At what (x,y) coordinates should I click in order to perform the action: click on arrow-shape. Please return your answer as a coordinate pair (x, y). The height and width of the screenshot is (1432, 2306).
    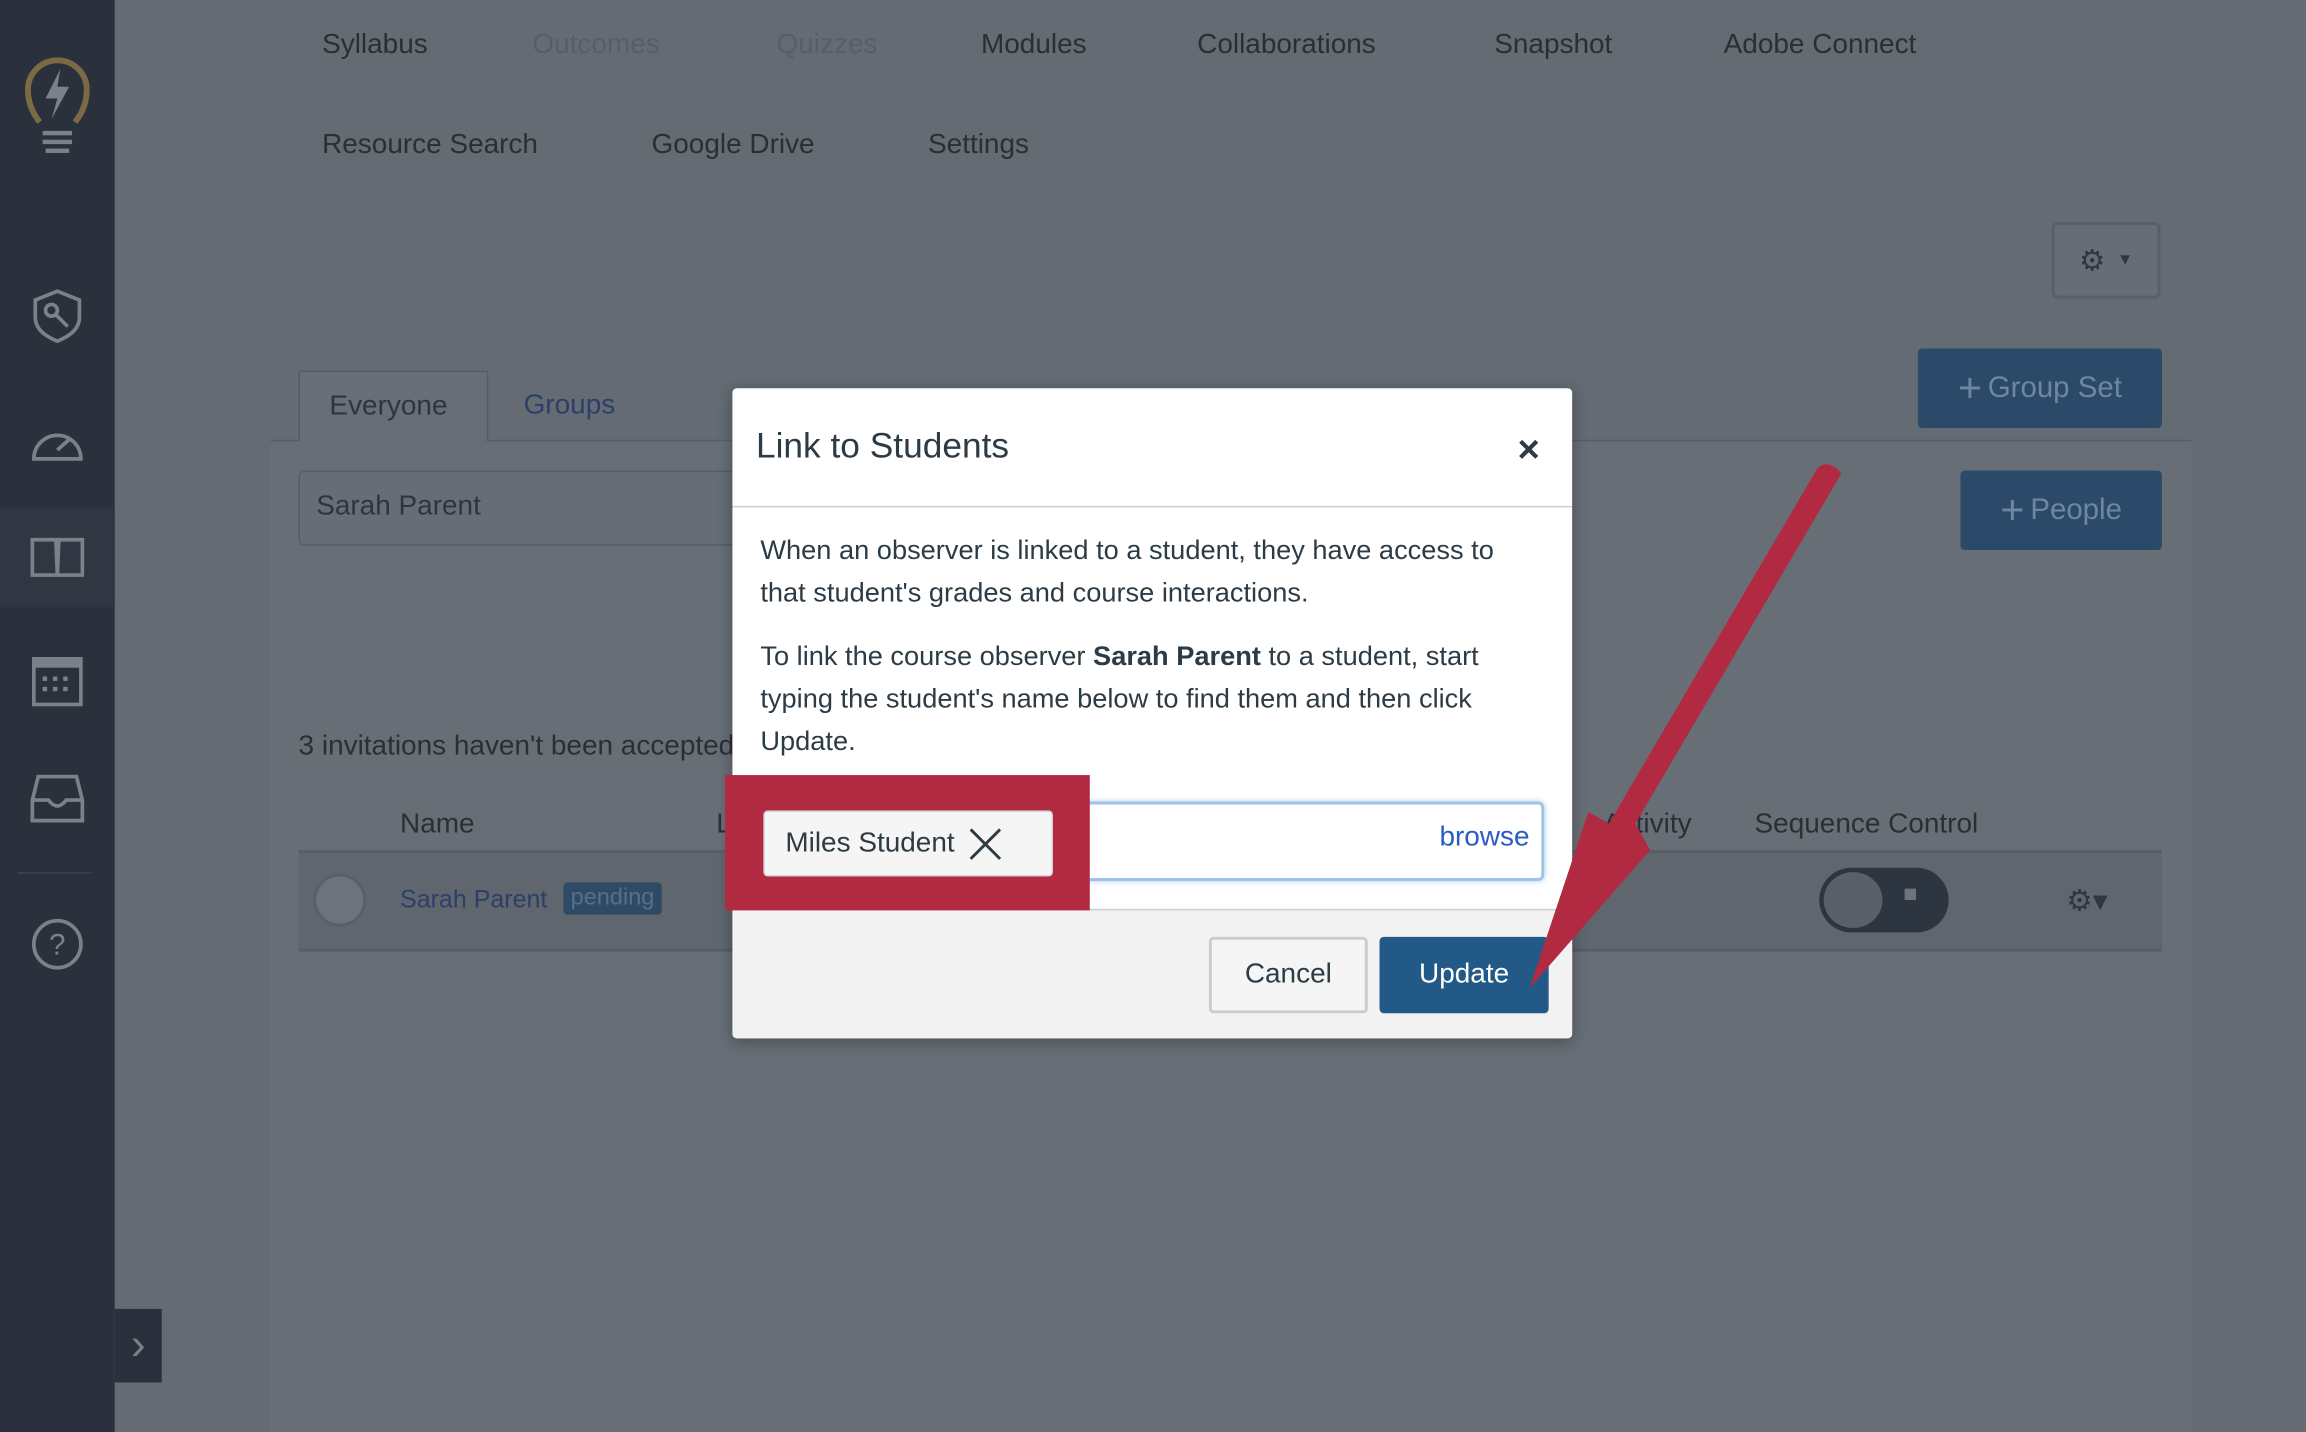
    Looking at the image, I should click on (1685, 726).